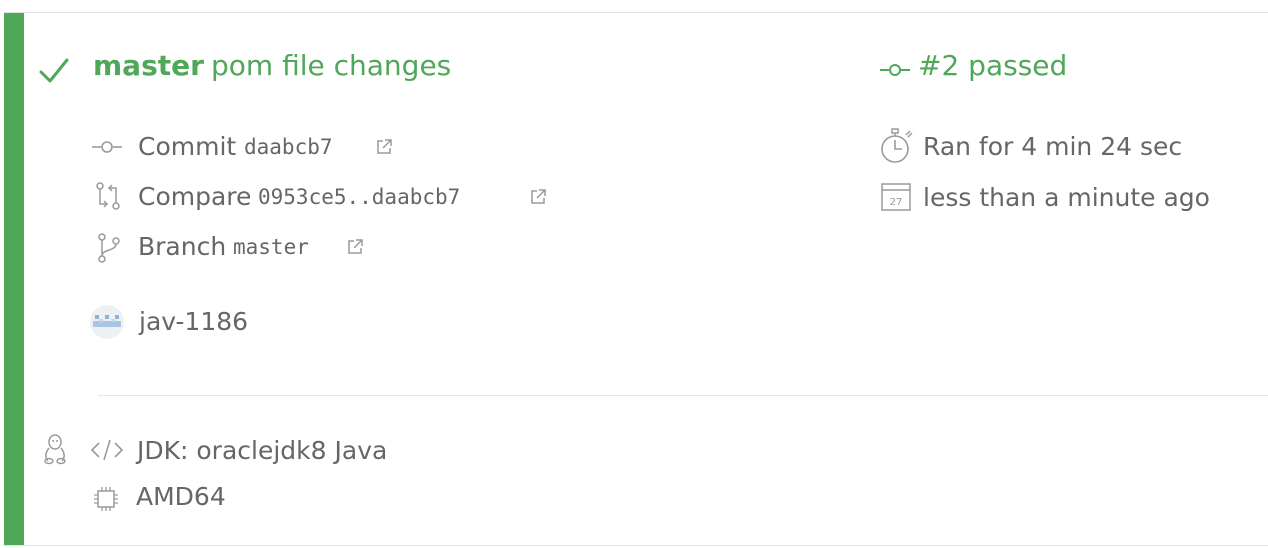 The height and width of the screenshot is (548, 1268). What do you see at coordinates (187, 146) in the screenshot?
I see `commit-label: Commit` at bounding box center [187, 146].